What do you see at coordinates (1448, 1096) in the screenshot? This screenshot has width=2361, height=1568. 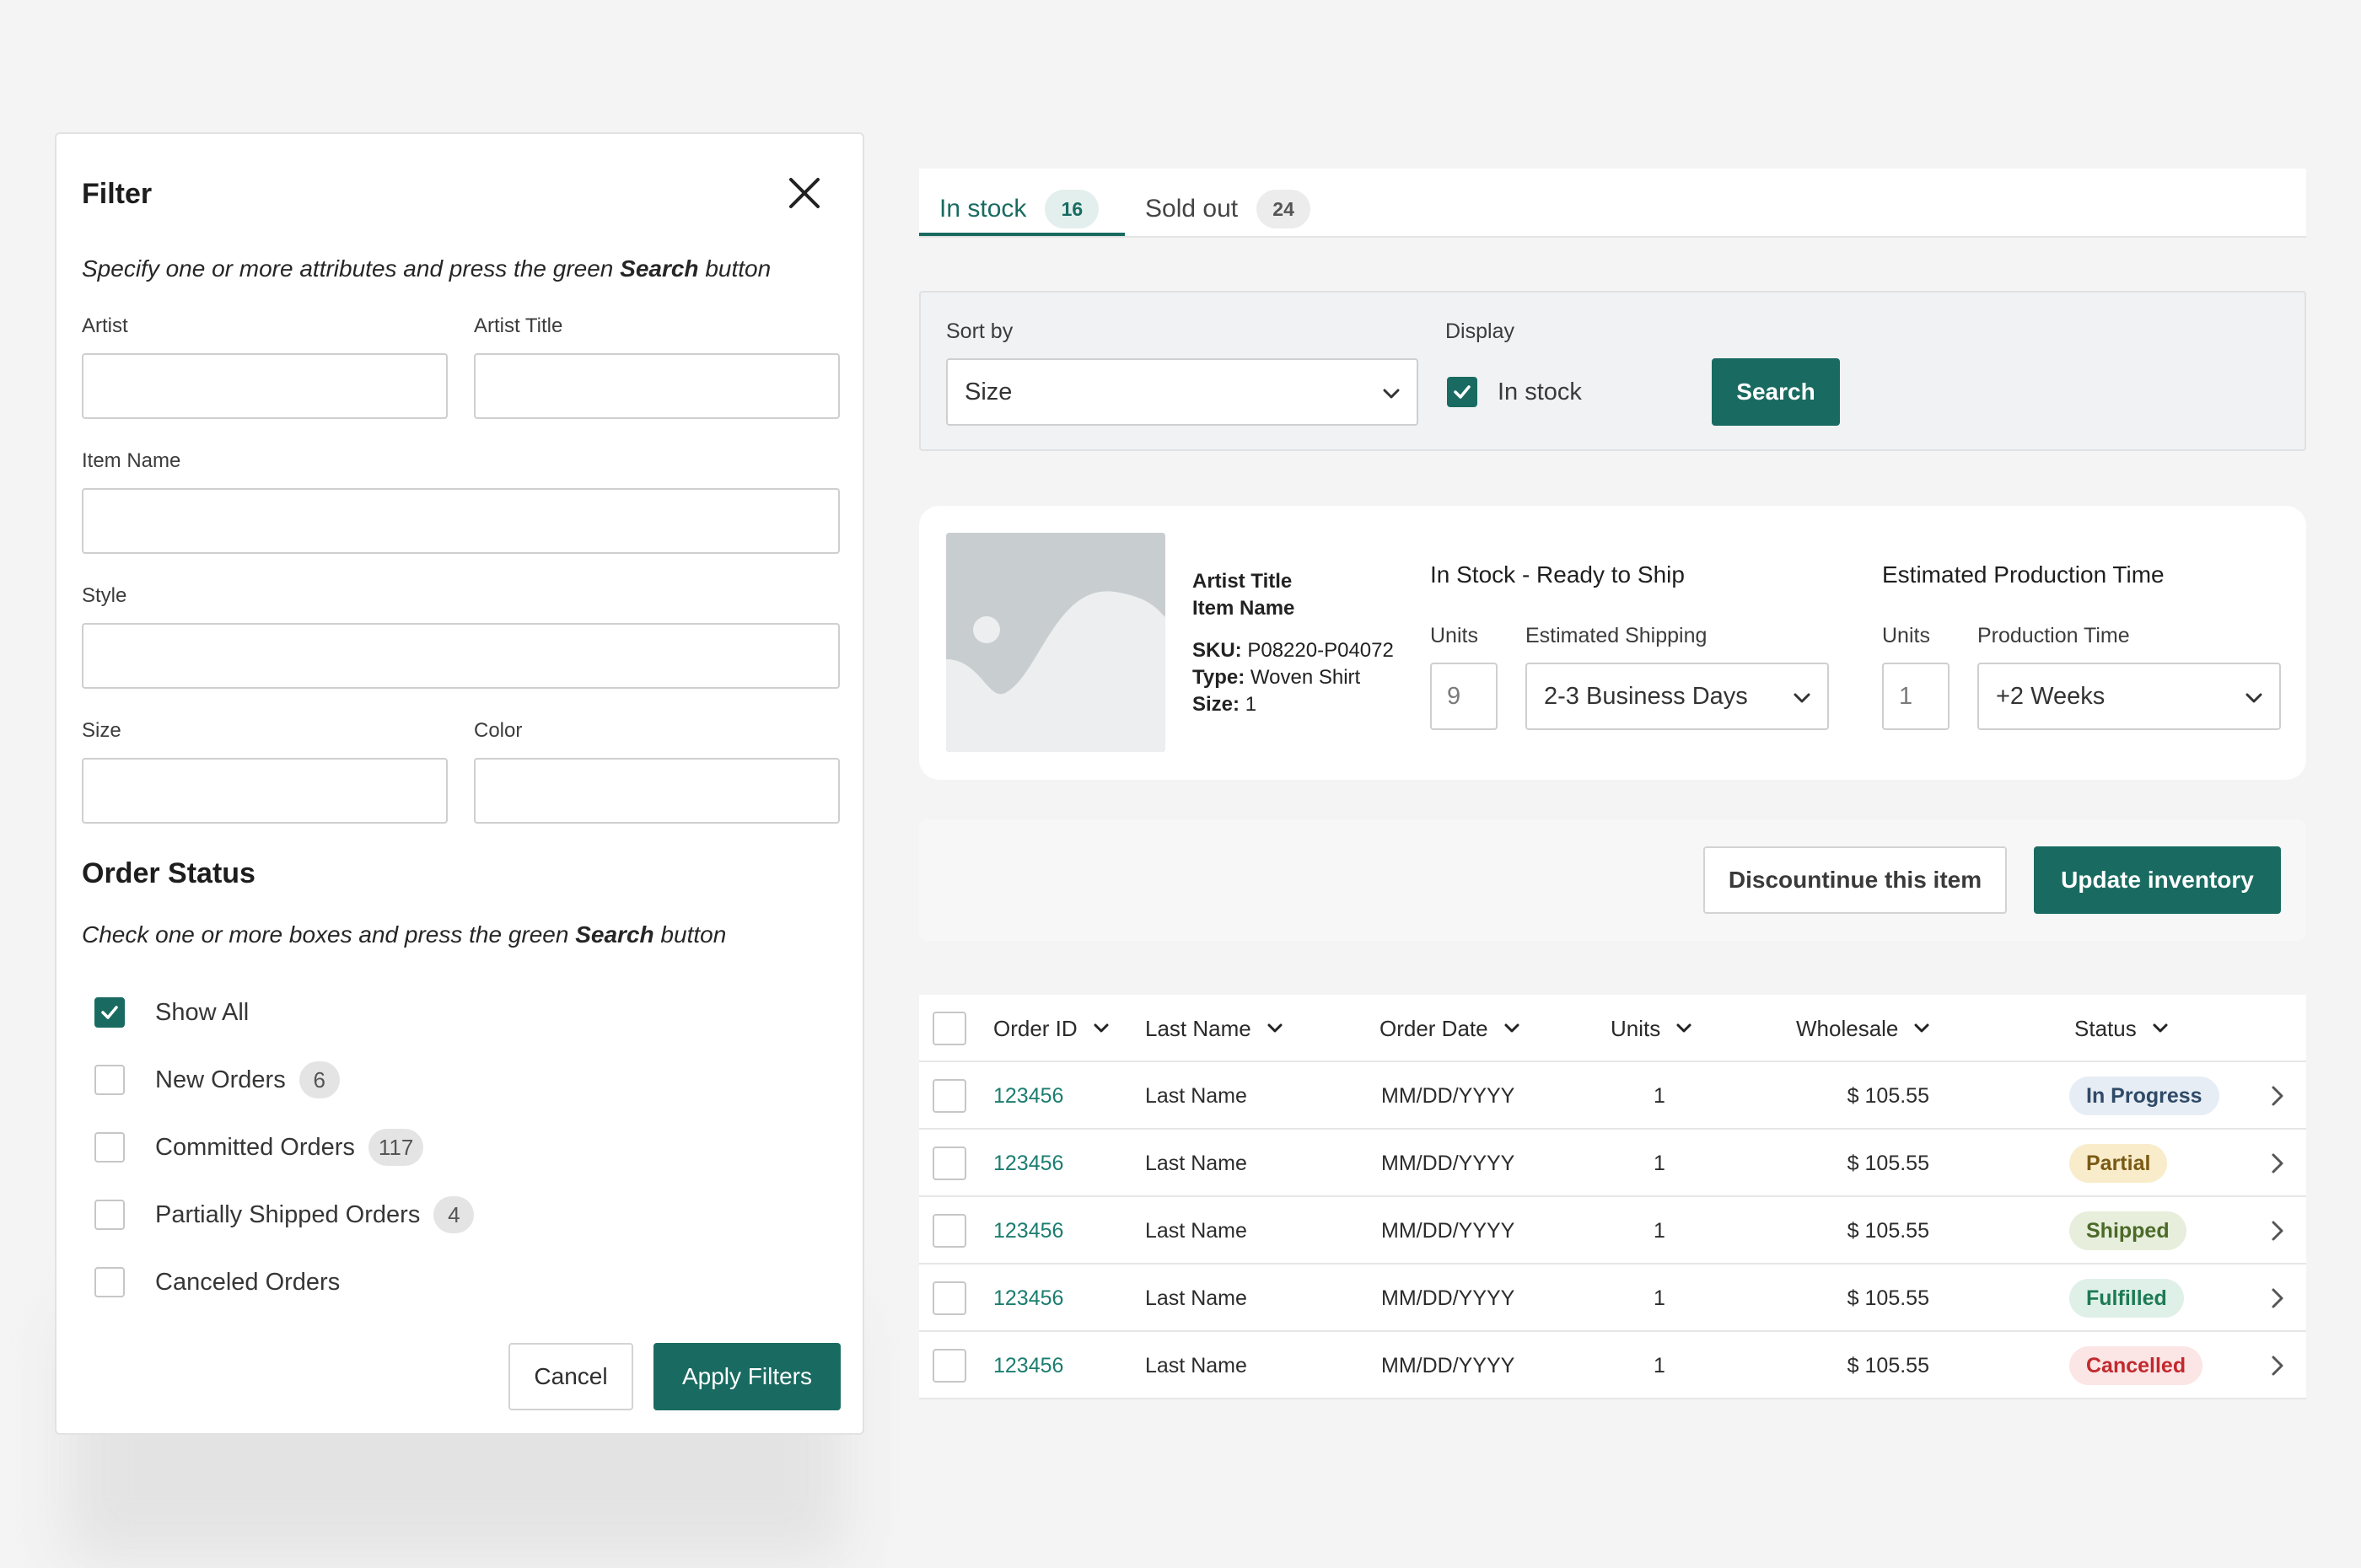 I see `order-date-cell: MM/DD/YYYY` at bounding box center [1448, 1096].